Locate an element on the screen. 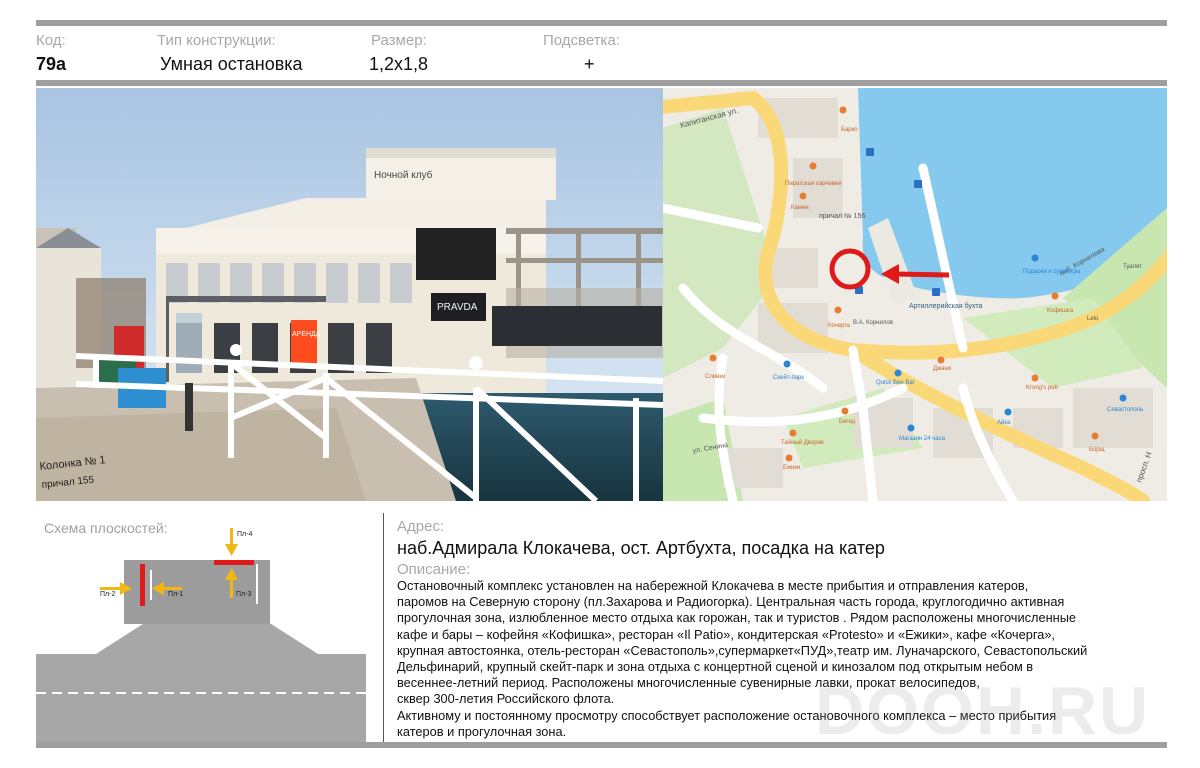 The height and width of the screenshot is (768, 1200). code-label: Код: is located at coordinates (51, 40).